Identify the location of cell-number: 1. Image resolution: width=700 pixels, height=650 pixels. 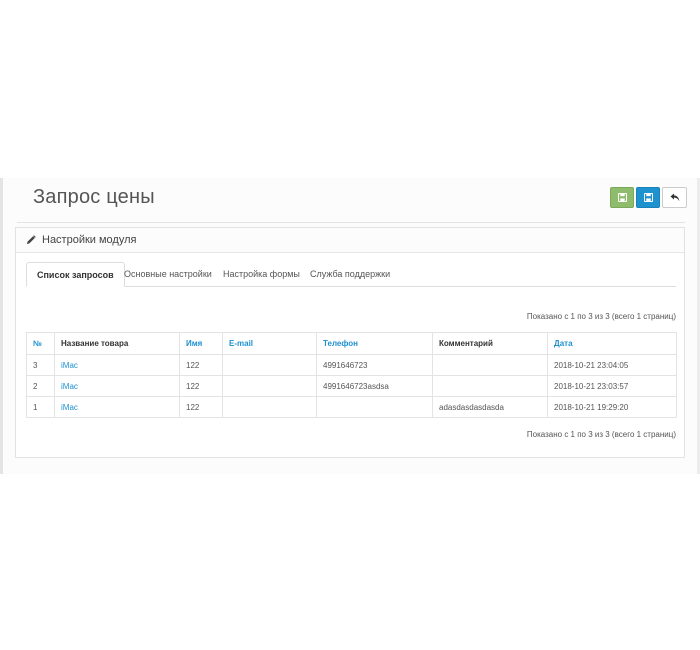
(40, 407).